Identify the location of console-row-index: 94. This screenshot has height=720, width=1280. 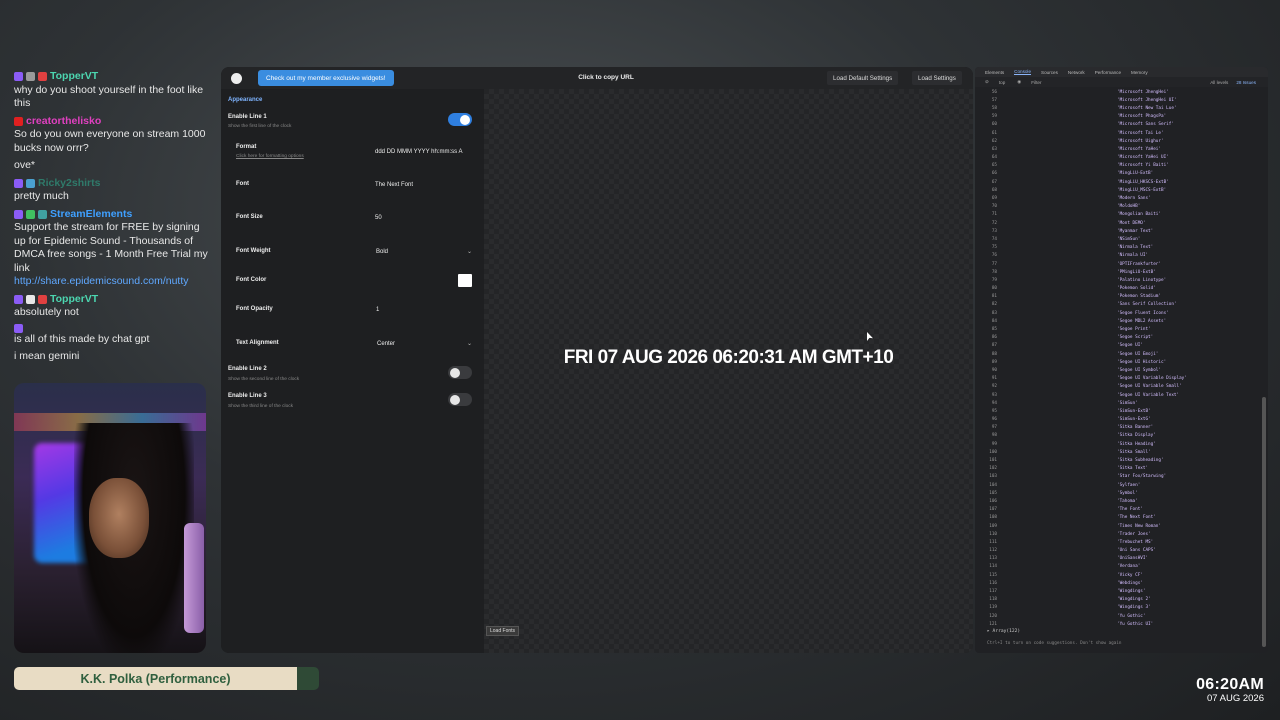
(994, 403).